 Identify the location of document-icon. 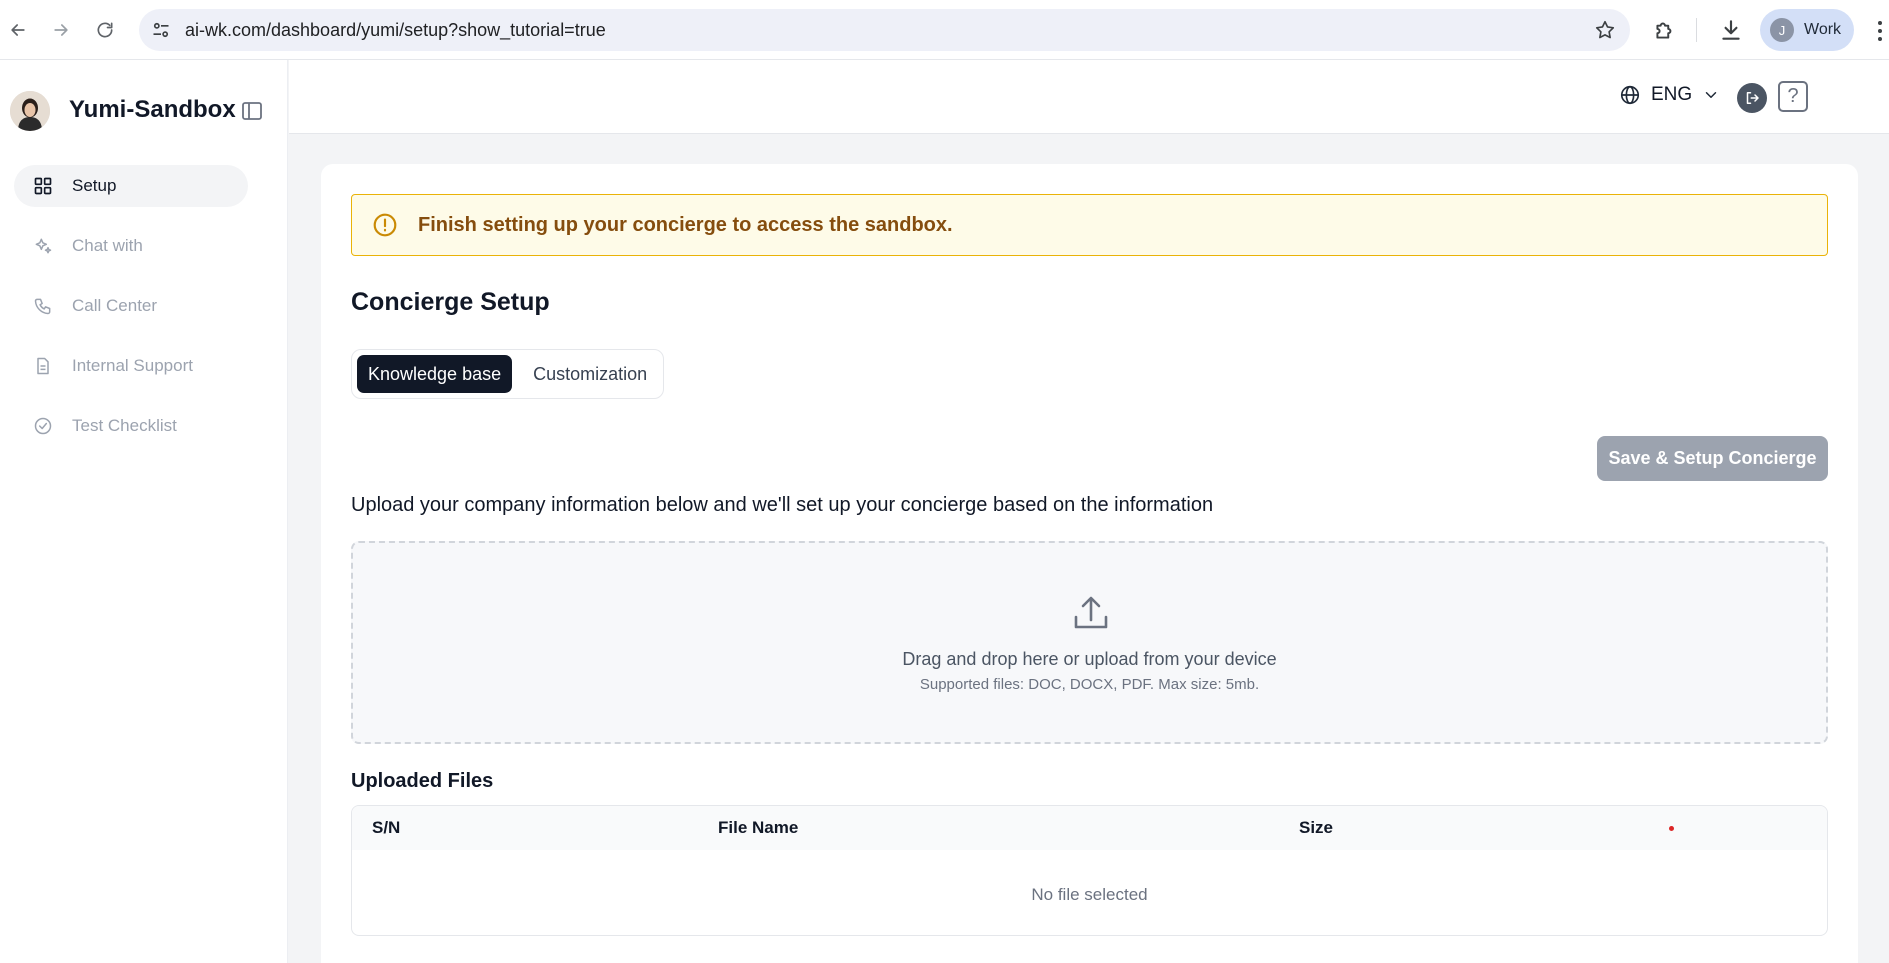
(43, 366).